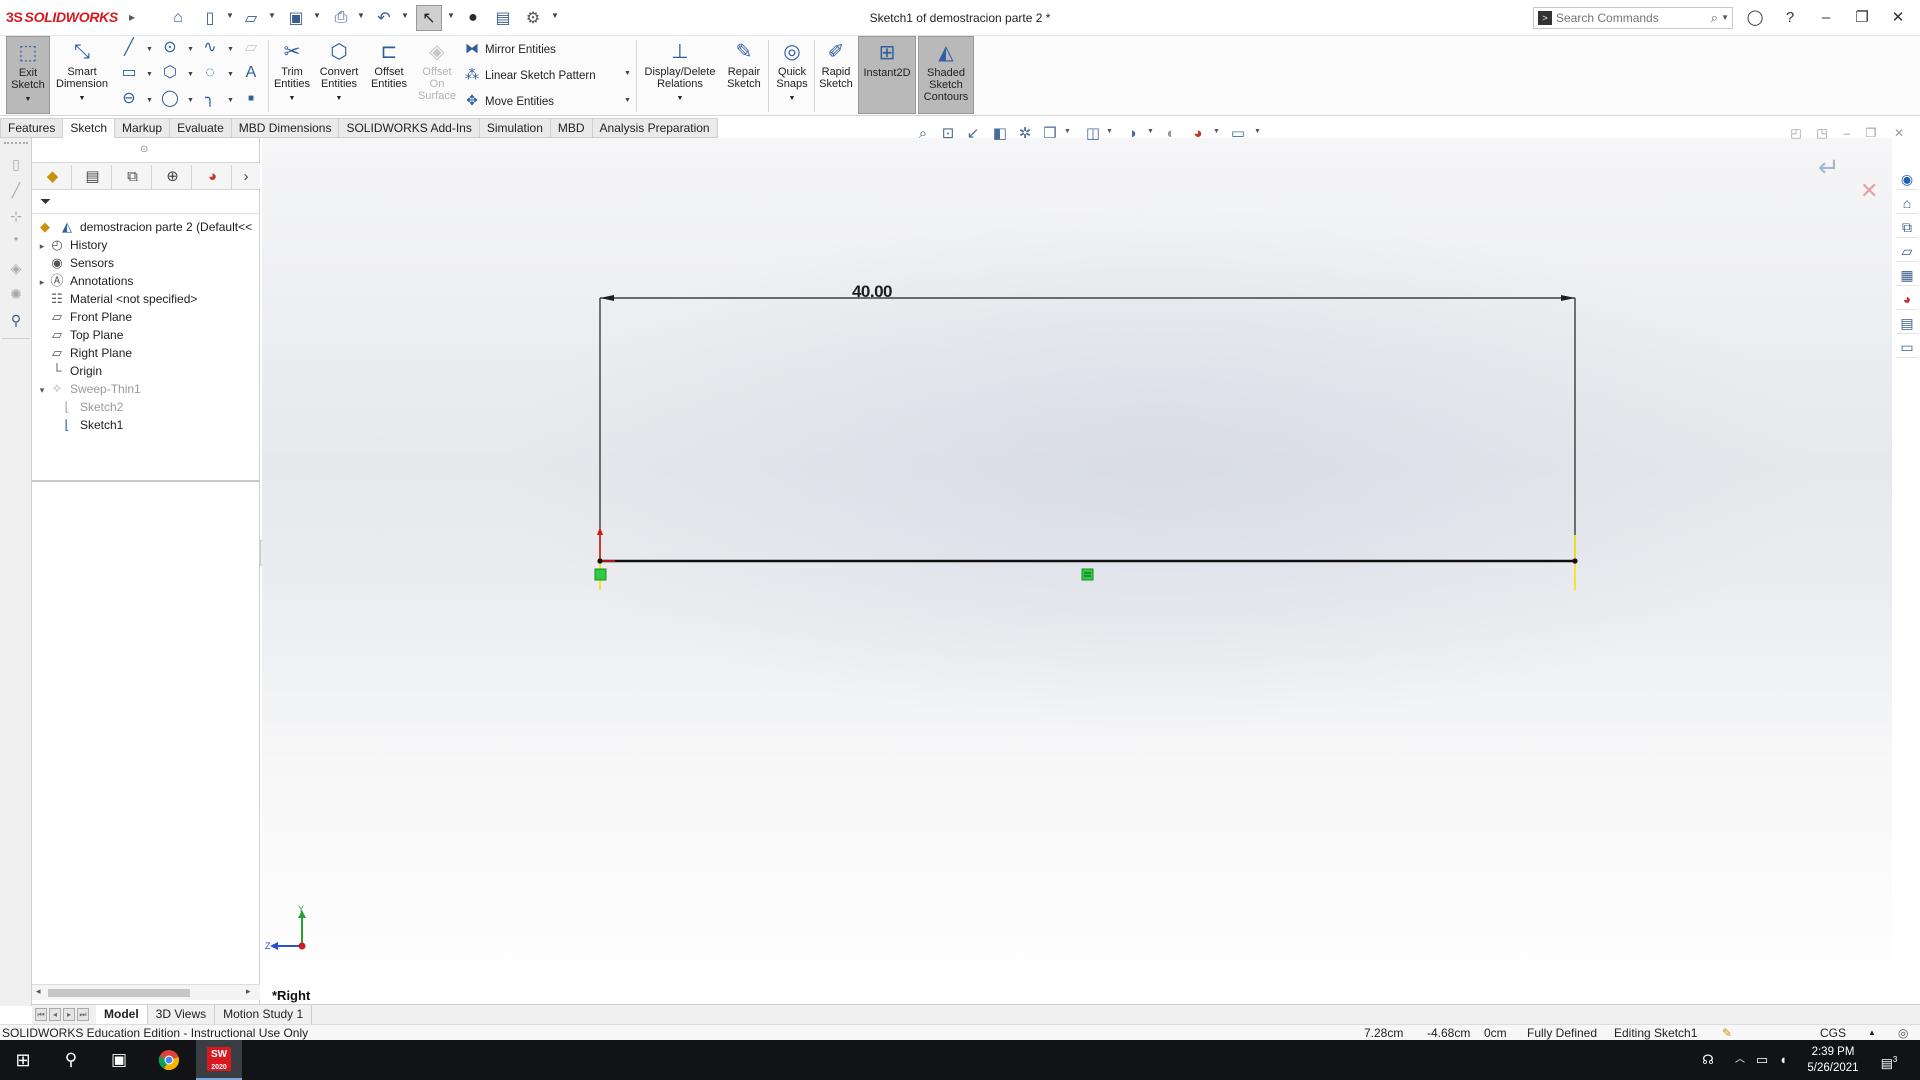  I want to click on clock-time: 2:39 PM, so click(1833, 1052).